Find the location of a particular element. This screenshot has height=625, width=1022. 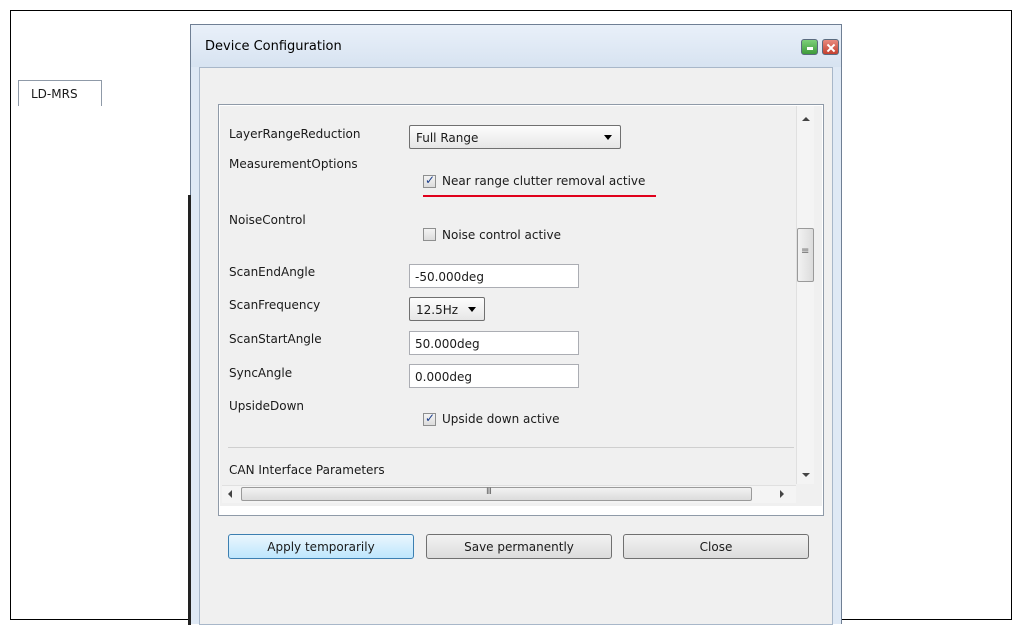

title-bar: Device Configuration is located at coordinates (516, 46).